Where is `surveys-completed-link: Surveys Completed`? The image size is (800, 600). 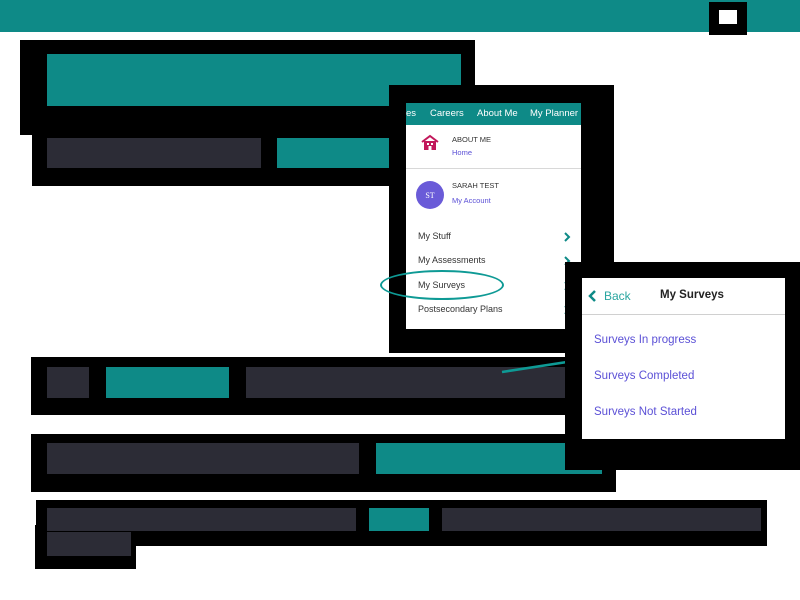 surveys-completed-link: Surveys Completed is located at coordinates (644, 376).